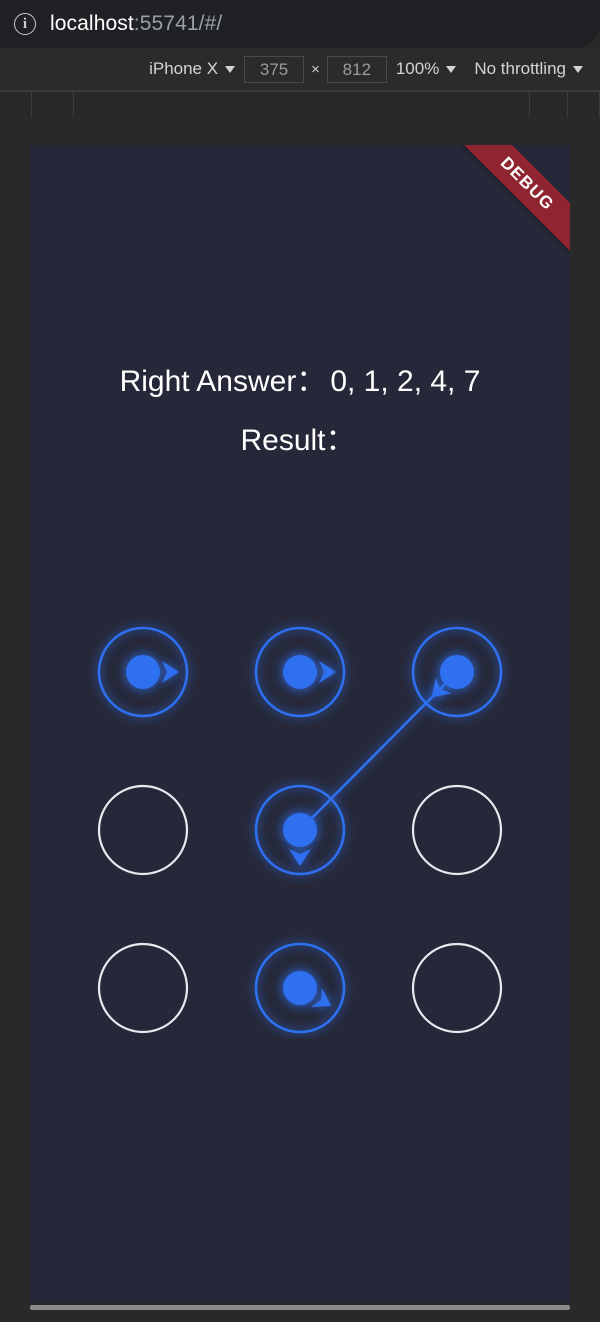  I want to click on url-host: localhost, so click(92, 23).